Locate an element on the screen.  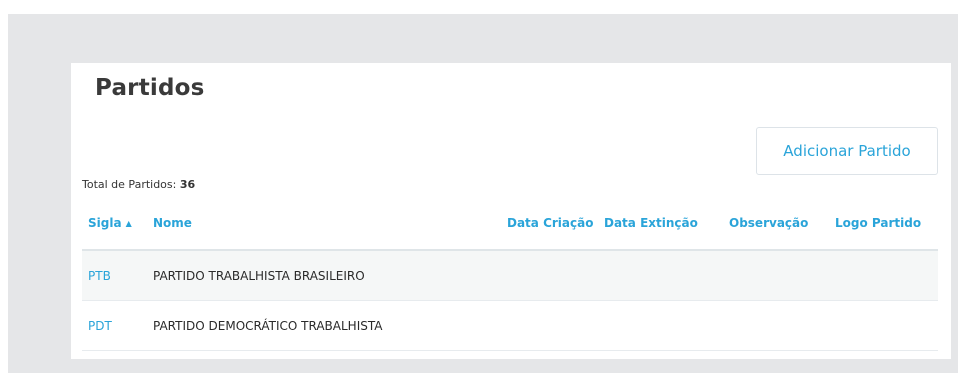
column-header-sigla-label: Sigla is located at coordinates (105, 223).